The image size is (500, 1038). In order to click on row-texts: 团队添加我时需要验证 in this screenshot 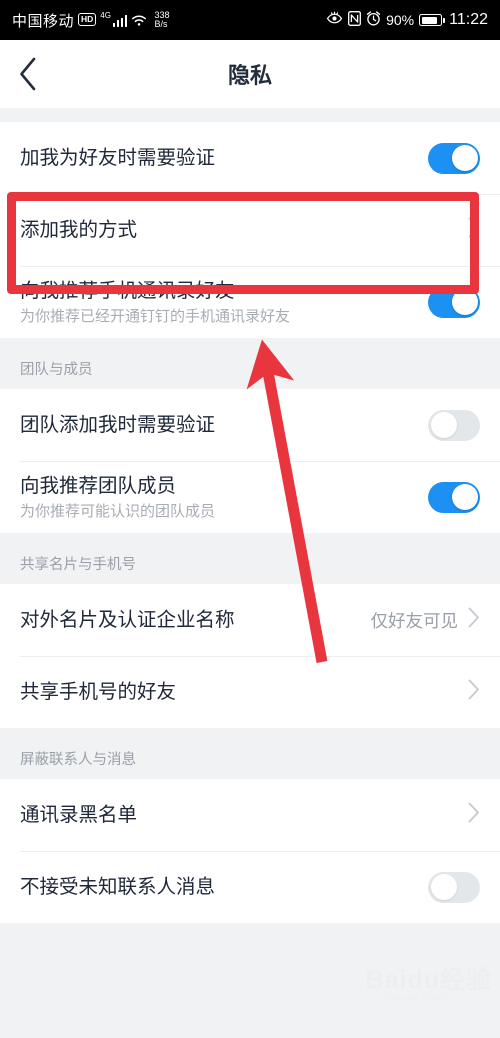, I will do `click(224, 425)`.